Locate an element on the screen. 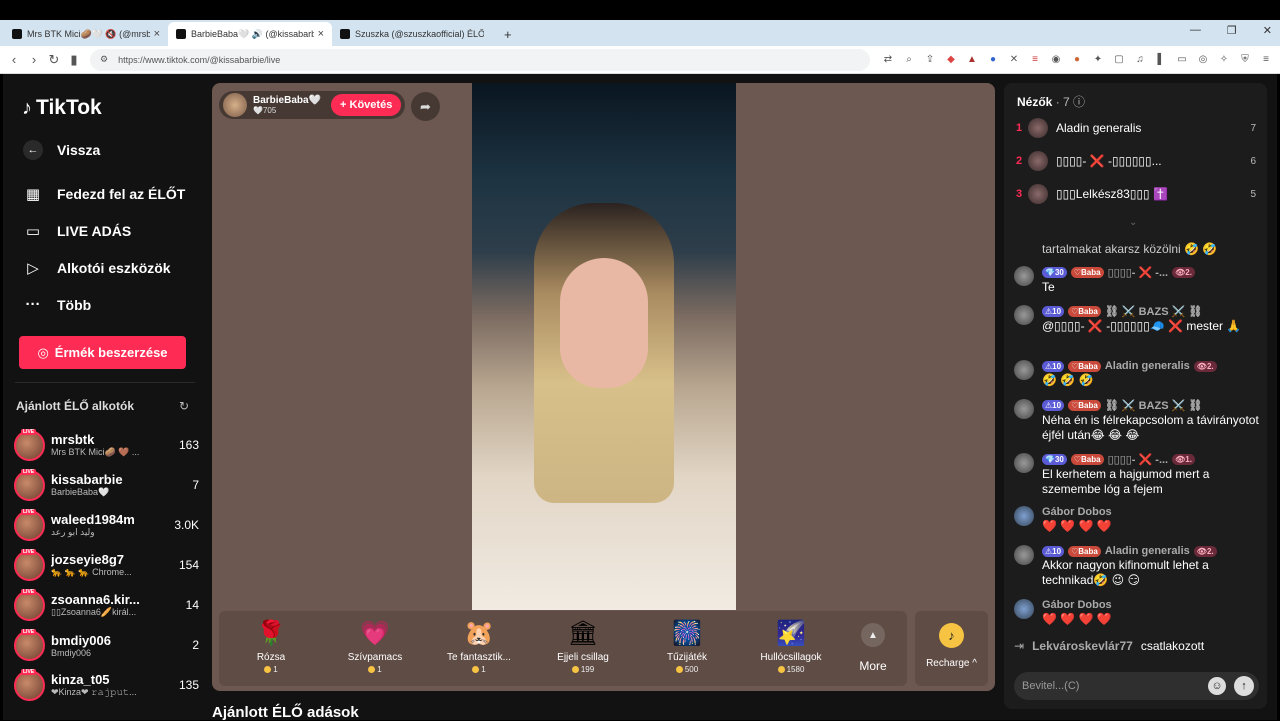 This screenshot has height=721, width=1280. gift-item: 💗 Szívpamacs 1 is located at coordinates (375, 648).